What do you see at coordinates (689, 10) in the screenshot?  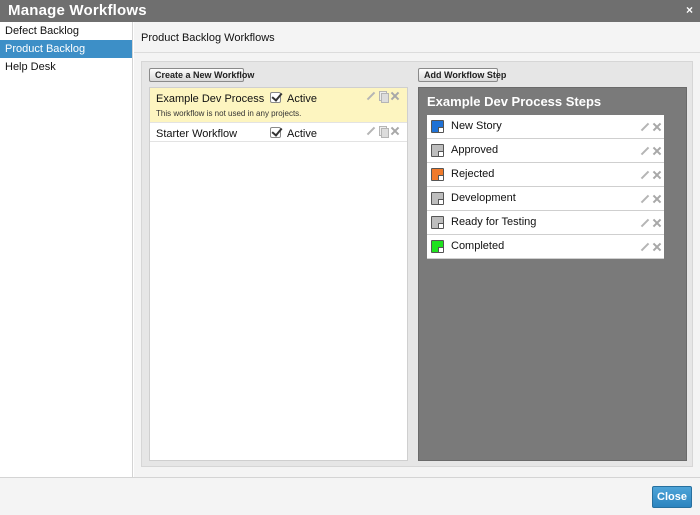 I see `close-icon: ×` at bounding box center [689, 10].